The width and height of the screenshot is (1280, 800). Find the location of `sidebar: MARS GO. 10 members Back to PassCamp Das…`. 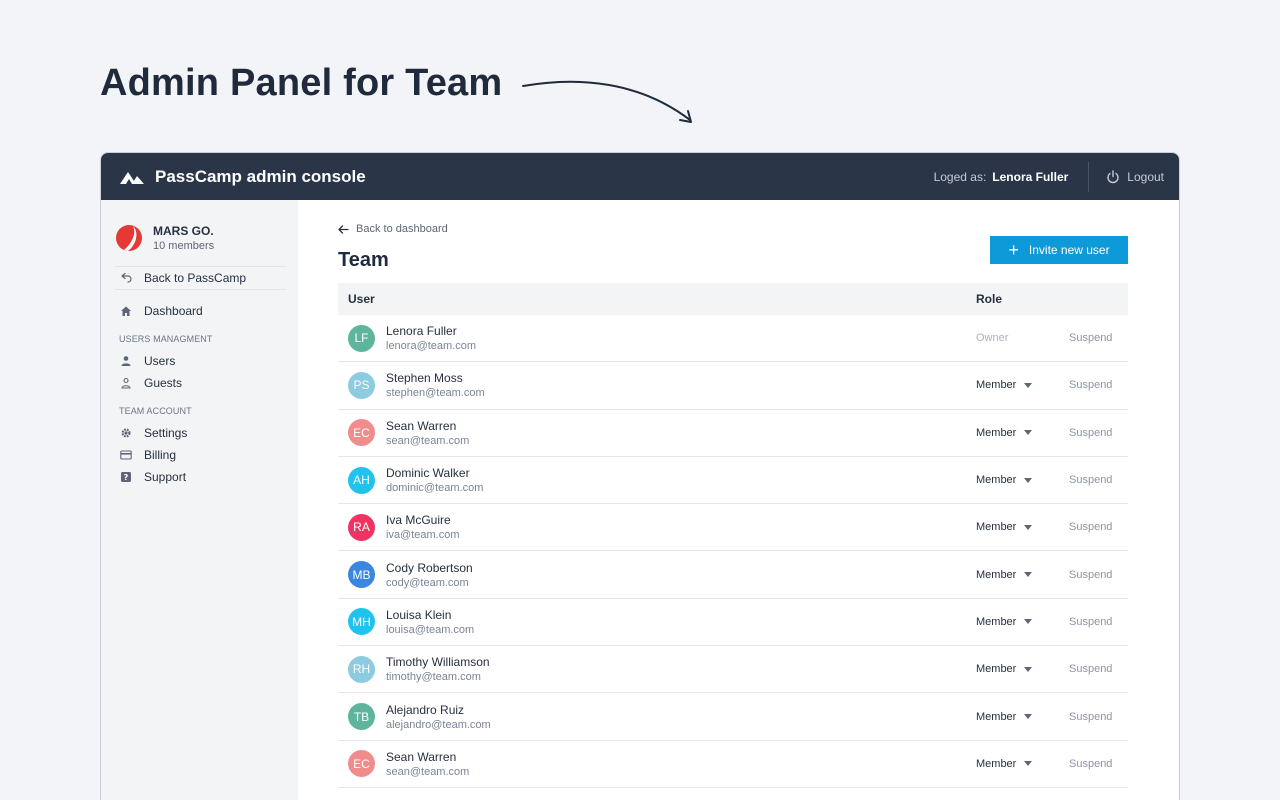

sidebar: MARS GO. 10 members Back to PassCamp Das… is located at coordinates (199, 500).